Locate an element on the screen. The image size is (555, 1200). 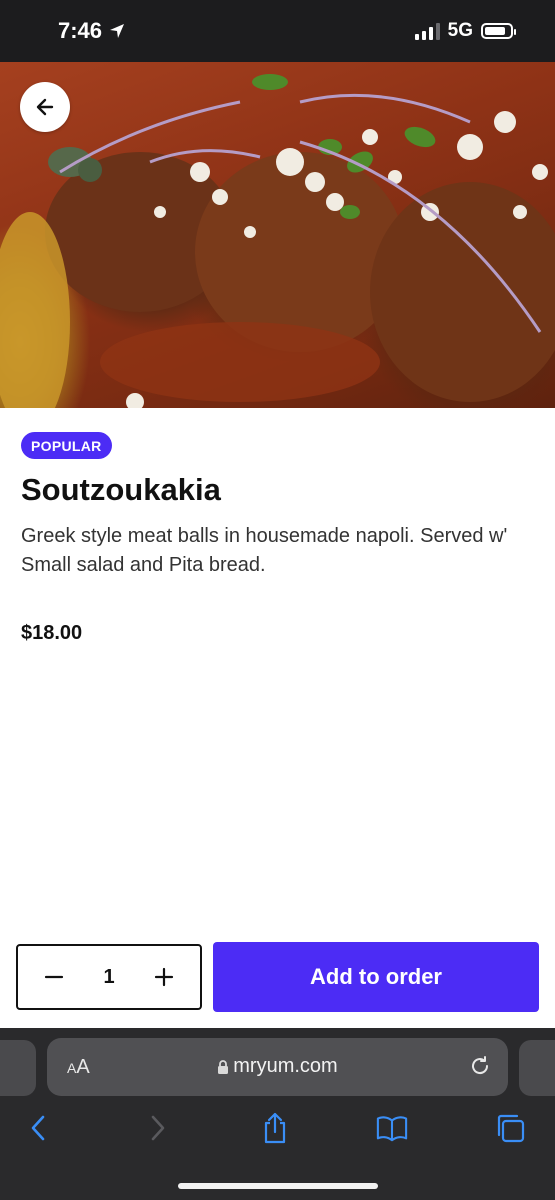
decrease-quantity-button is located at coordinates (54, 977).